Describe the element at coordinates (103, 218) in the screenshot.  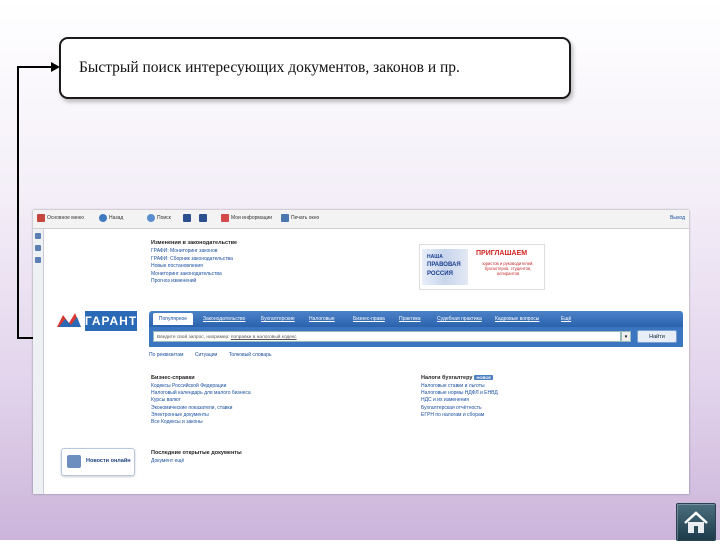
I see `back-arrow-icon` at that location.